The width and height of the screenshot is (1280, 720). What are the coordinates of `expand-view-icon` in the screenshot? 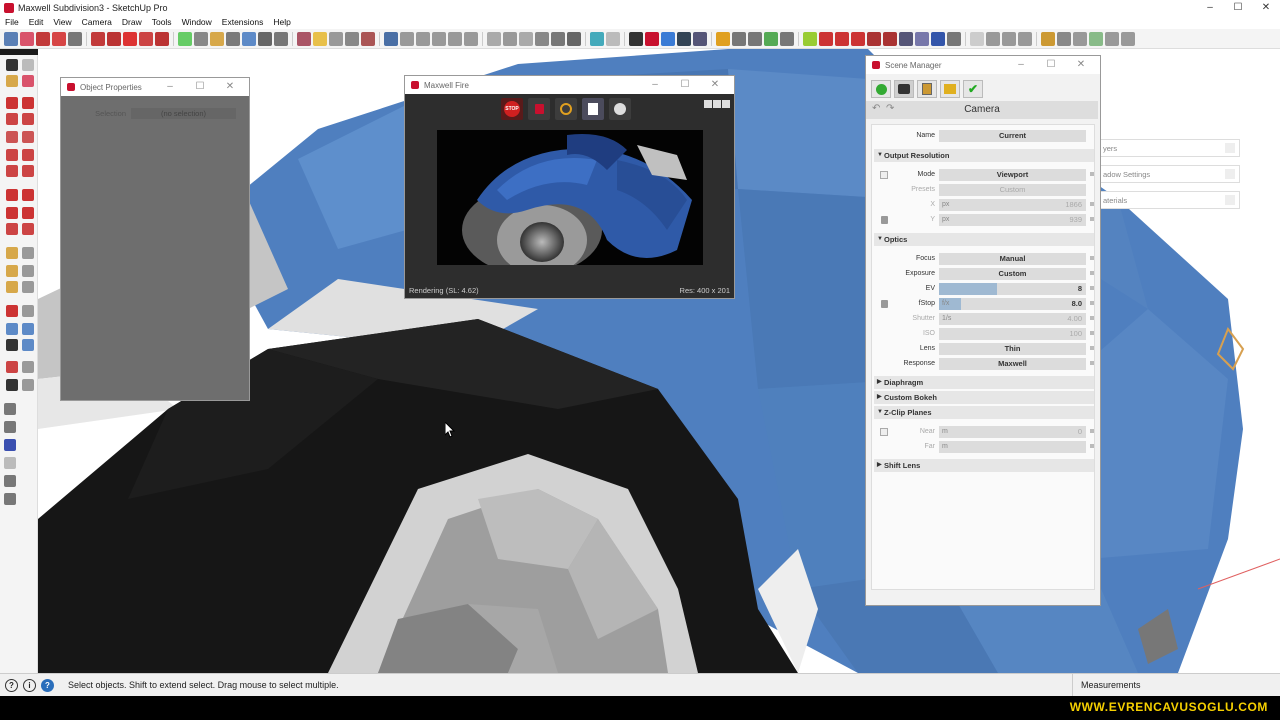 It's located at (726, 104).